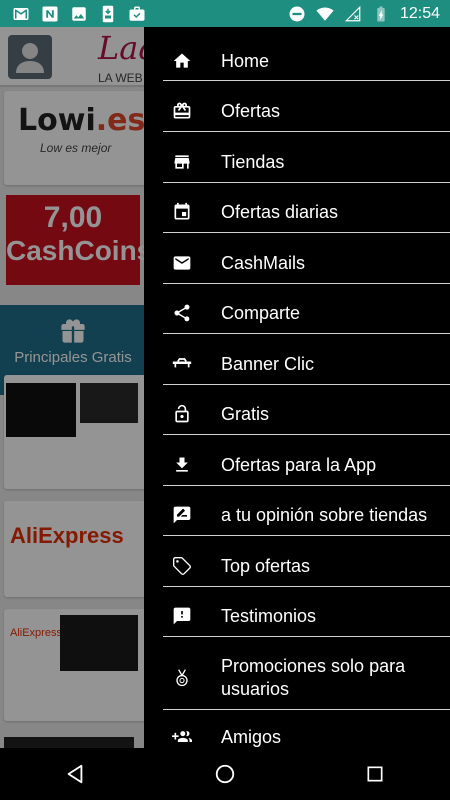 Image resolution: width=450 pixels, height=800 pixels. I want to click on back-button, so click(75, 774).